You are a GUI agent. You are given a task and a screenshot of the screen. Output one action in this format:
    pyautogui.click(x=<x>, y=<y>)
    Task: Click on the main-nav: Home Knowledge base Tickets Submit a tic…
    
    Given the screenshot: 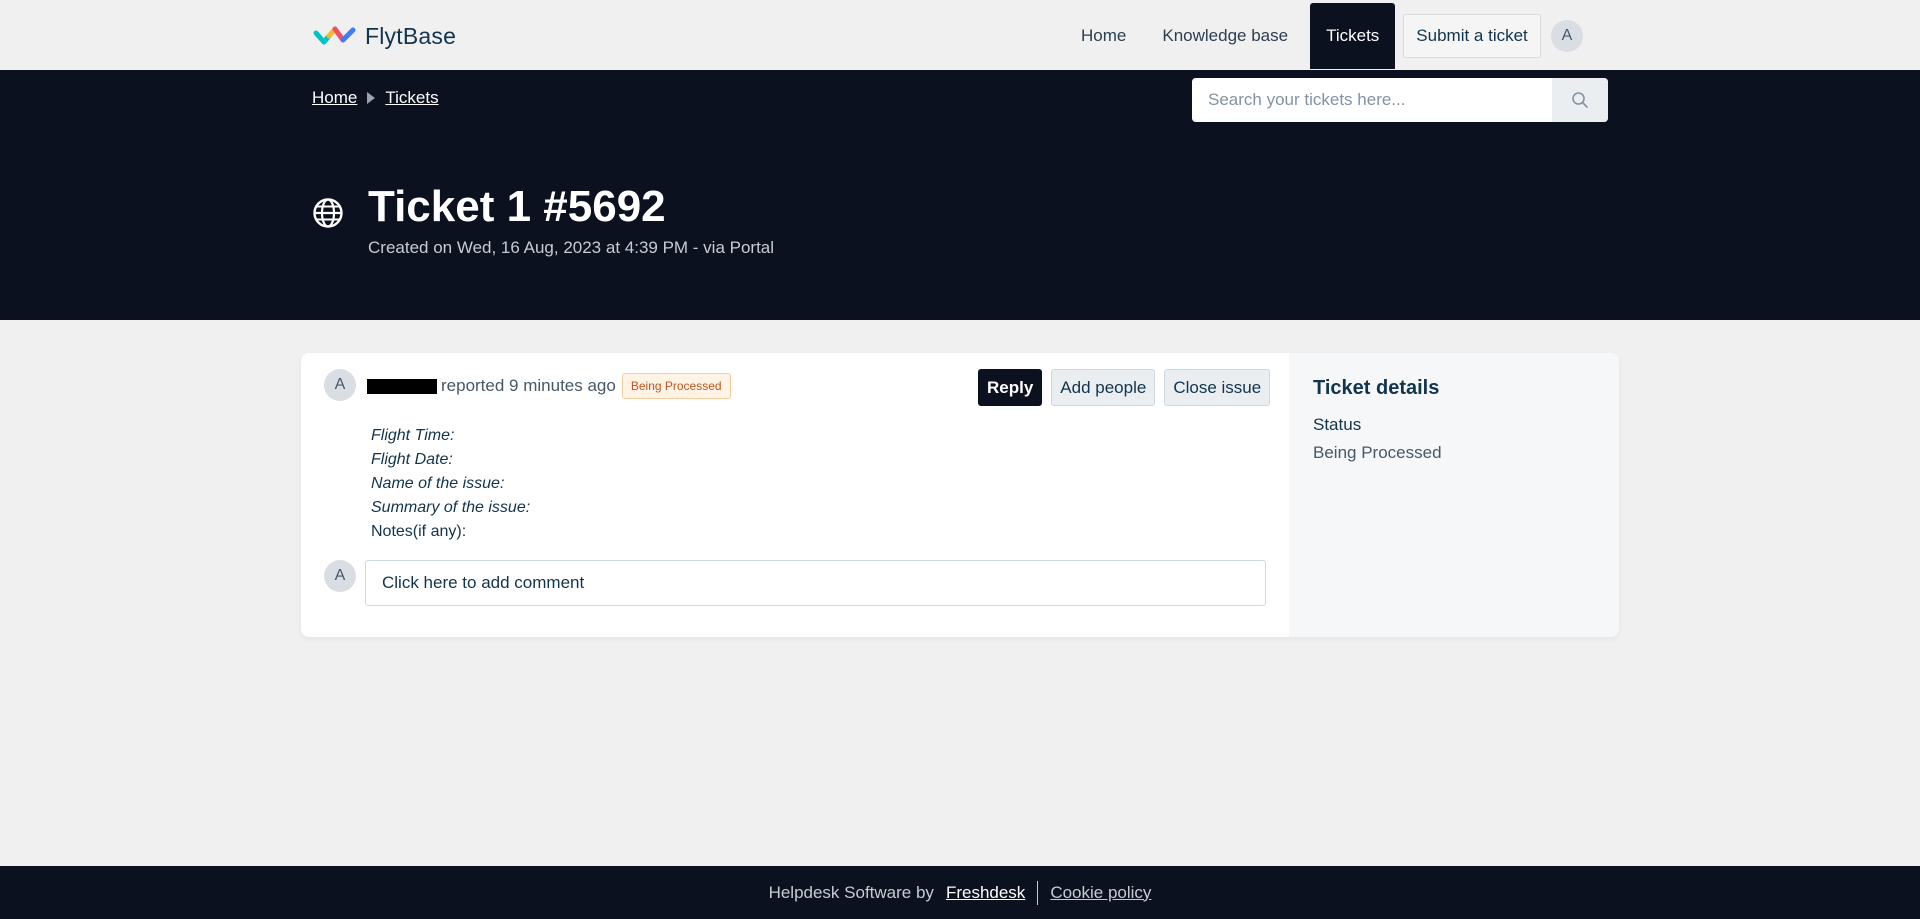 What is the action you would take?
    pyautogui.click(x=1302, y=36)
    